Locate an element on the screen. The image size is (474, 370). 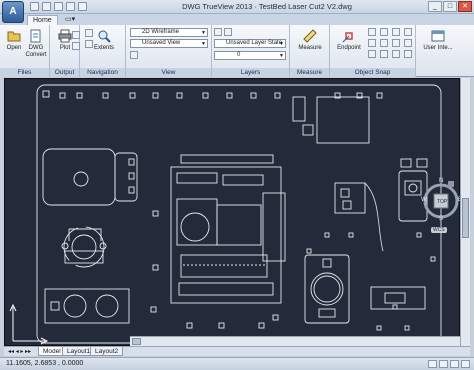
quadrant-snap-icon is located at coordinates (408, 32).